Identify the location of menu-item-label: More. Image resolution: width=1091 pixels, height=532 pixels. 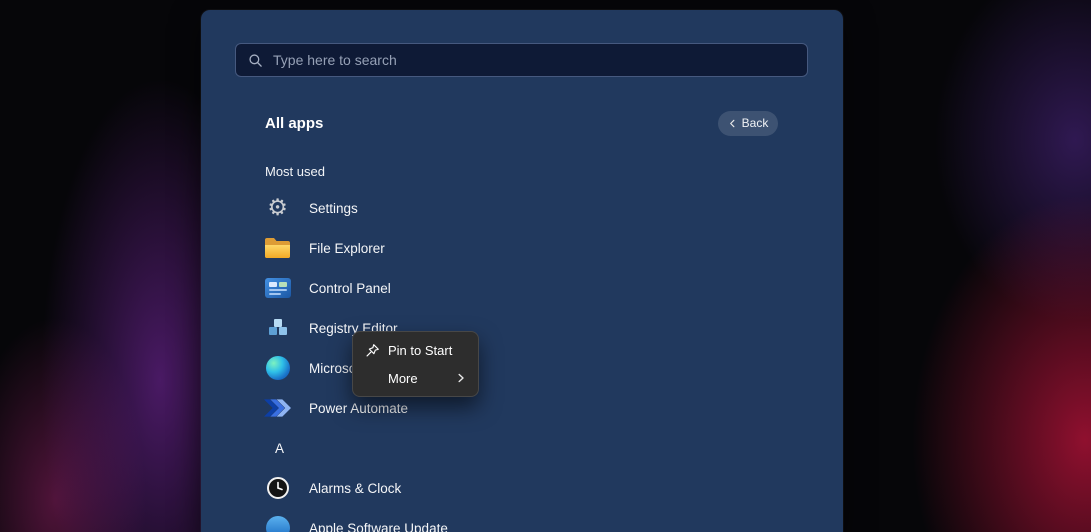
(403, 378).